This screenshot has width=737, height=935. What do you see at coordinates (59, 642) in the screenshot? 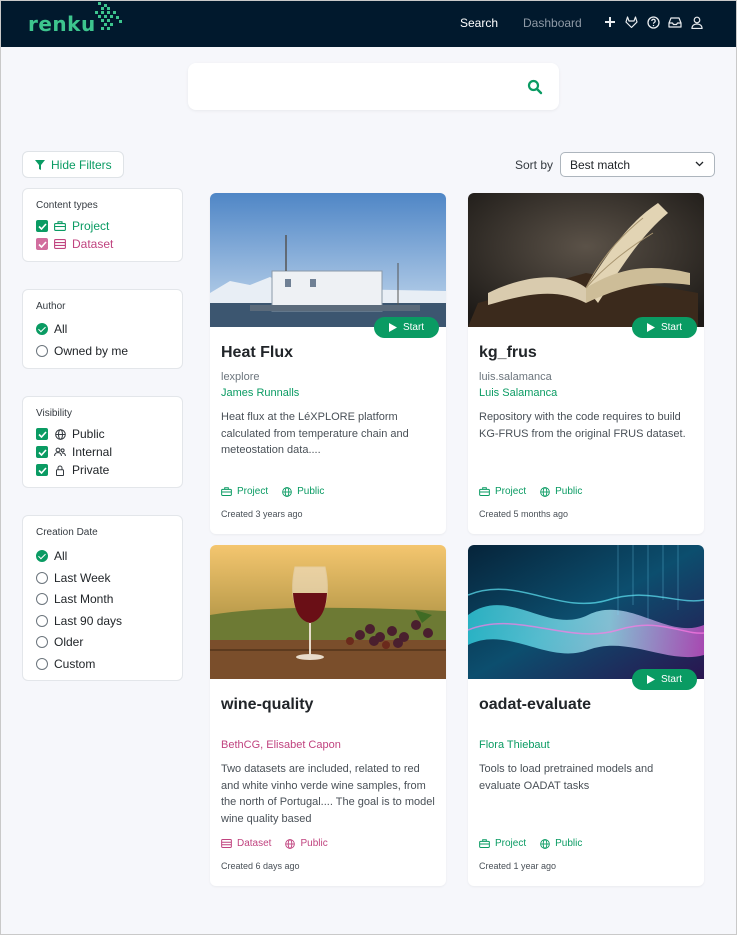
I see `date-option-older: Older` at bounding box center [59, 642].